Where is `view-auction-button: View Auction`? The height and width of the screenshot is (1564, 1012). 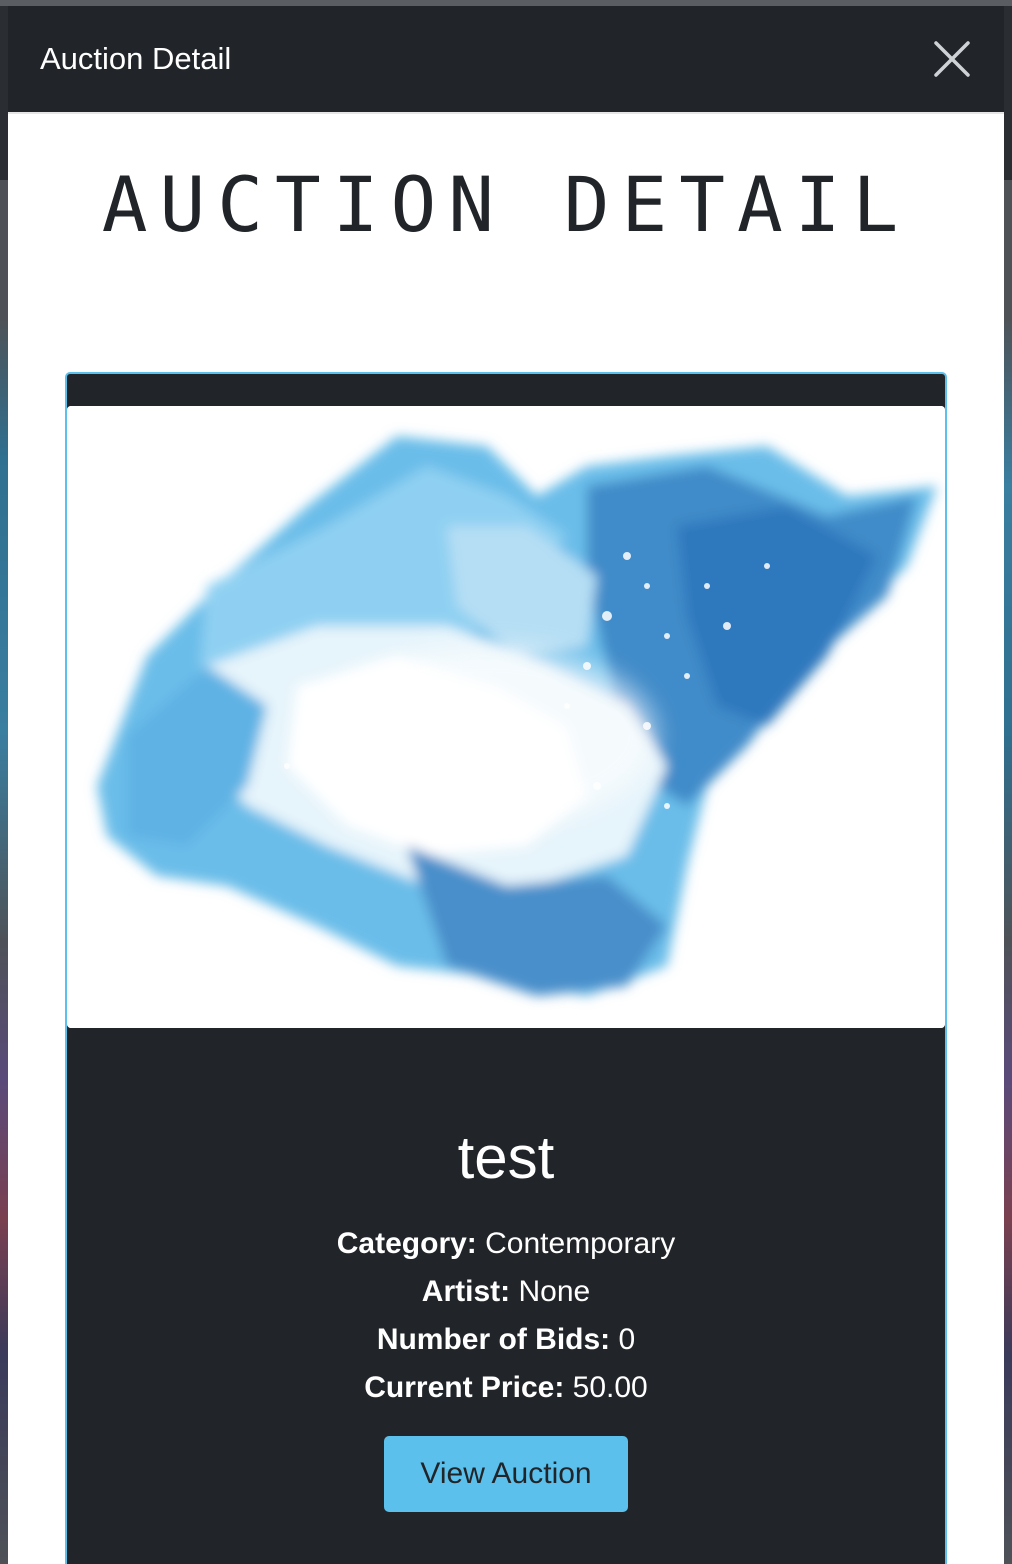
view-auction-button: View Auction is located at coordinates (506, 1474).